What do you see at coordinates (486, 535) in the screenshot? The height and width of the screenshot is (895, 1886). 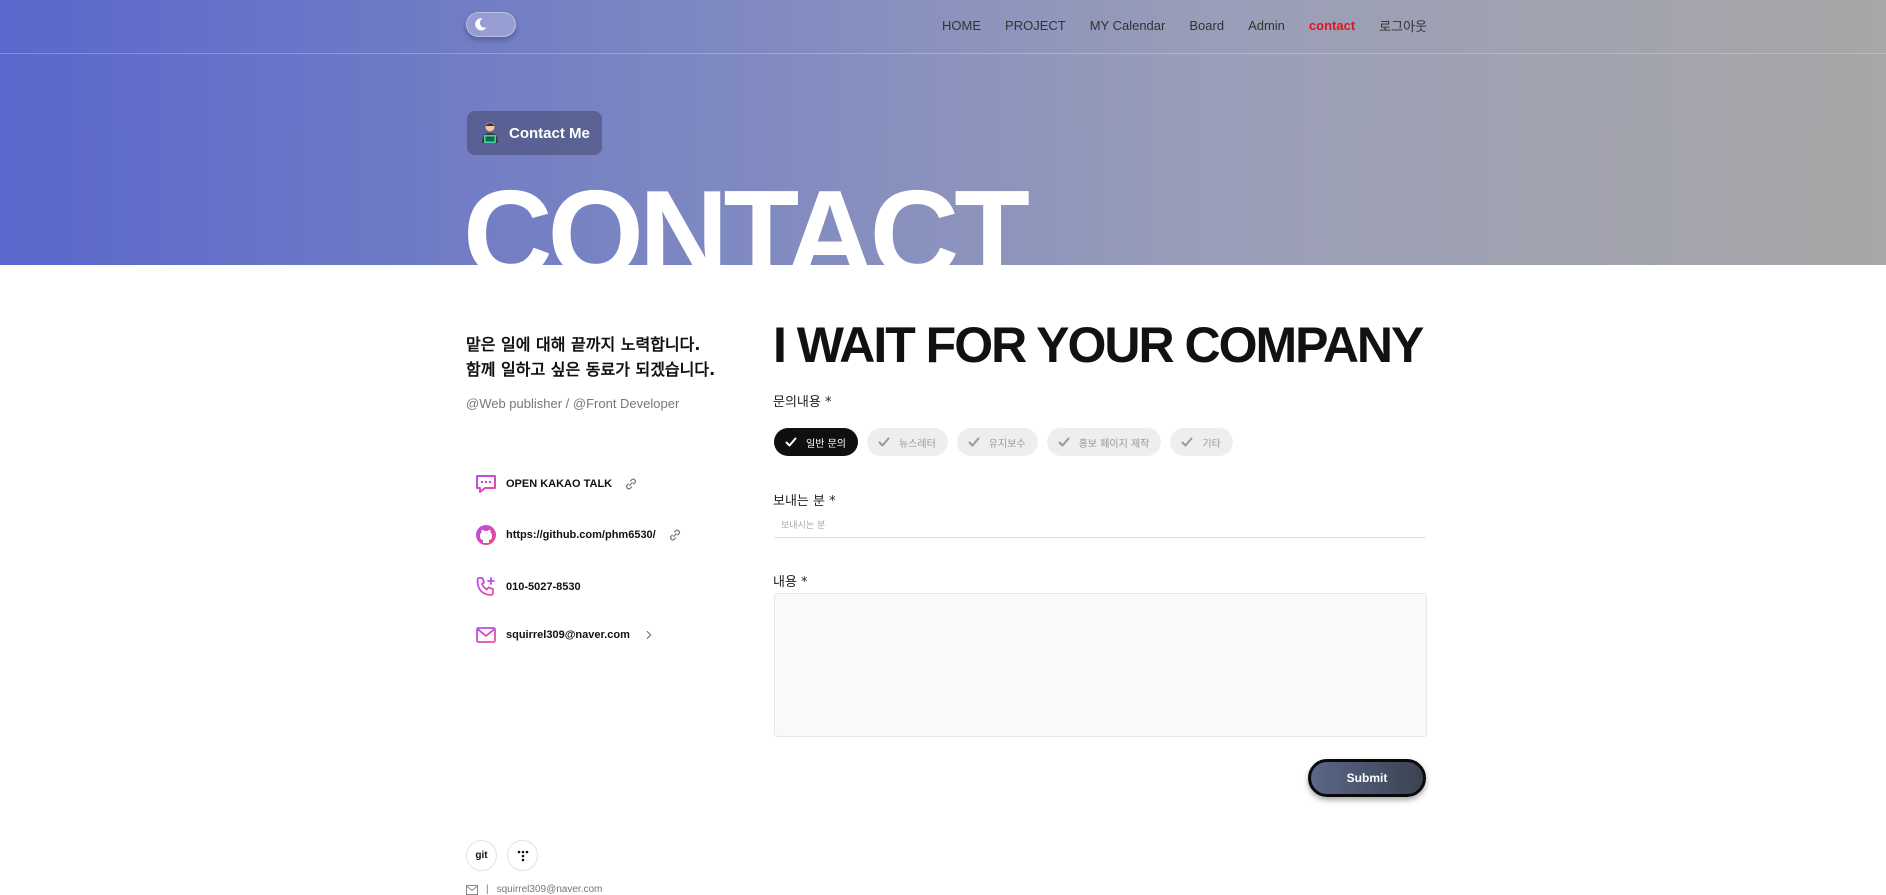 I see `github-icon` at bounding box center [486, 535].